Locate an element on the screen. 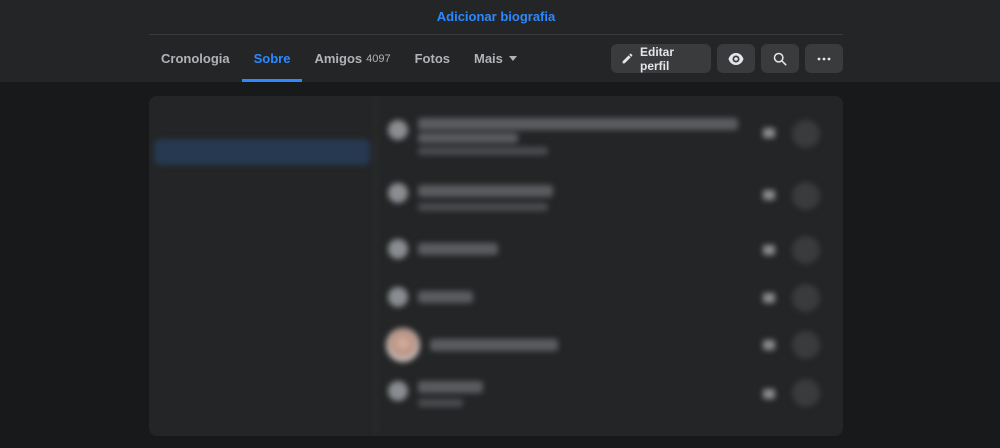  search-button is located at coordinates (780, 58).